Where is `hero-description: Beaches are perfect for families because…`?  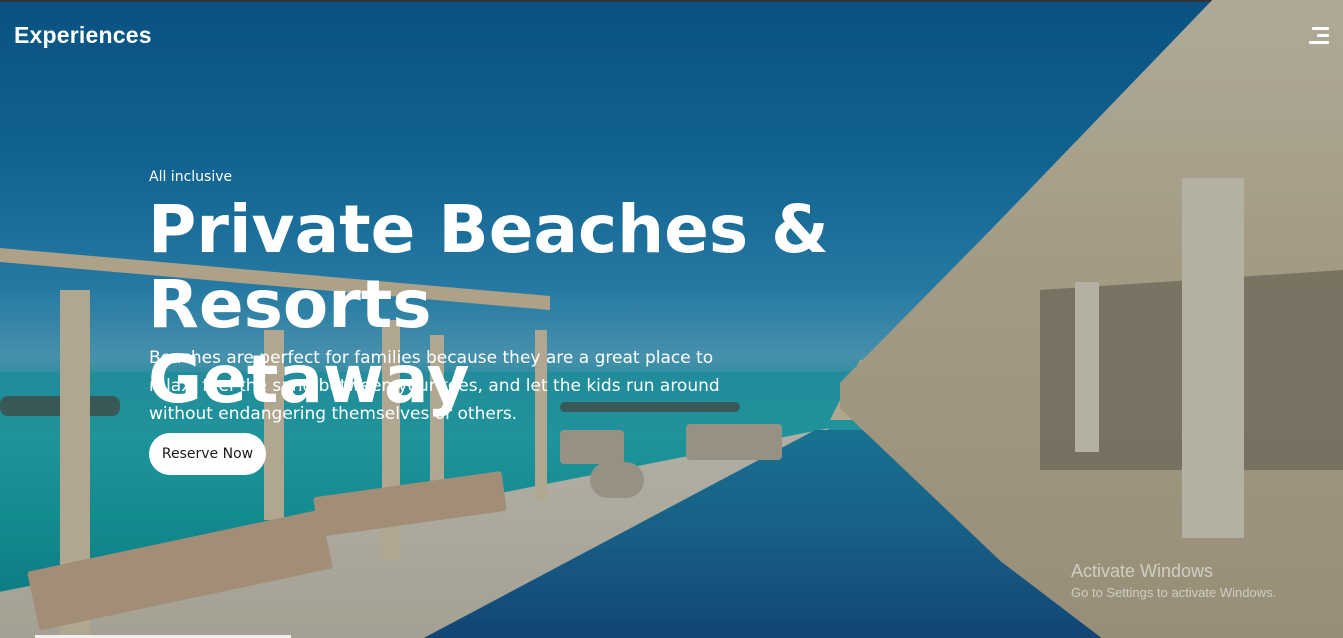
hero-description: Beaches are perfect for families because… is located at coordinates (434, 386).